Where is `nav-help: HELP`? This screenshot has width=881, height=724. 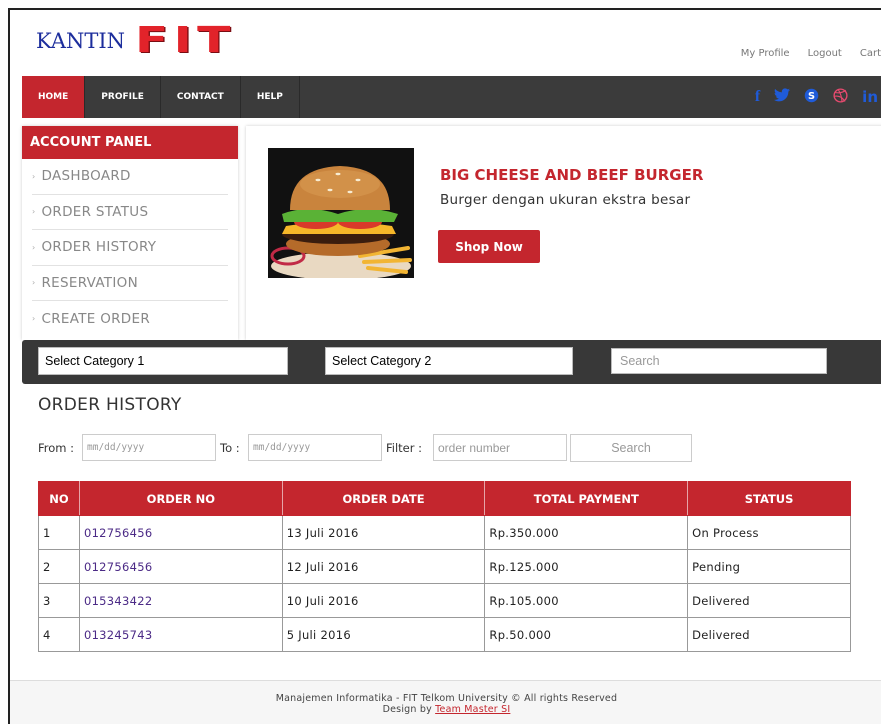
nav-help: HELP is located at coordinates (270, 97).